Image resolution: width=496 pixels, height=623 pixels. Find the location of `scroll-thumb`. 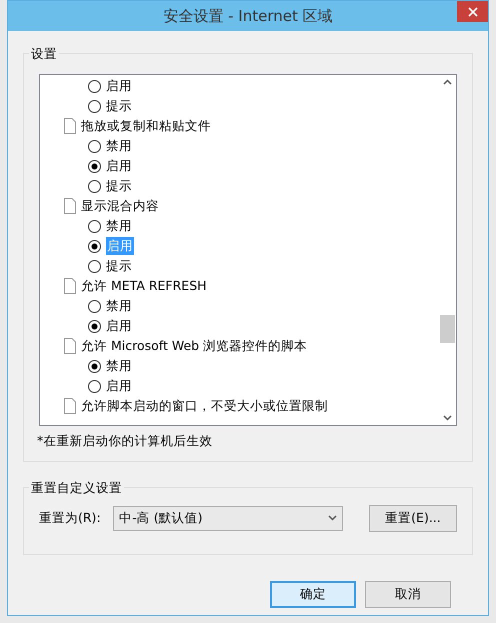

scroll-thumb is located at coordinates (447, 329).